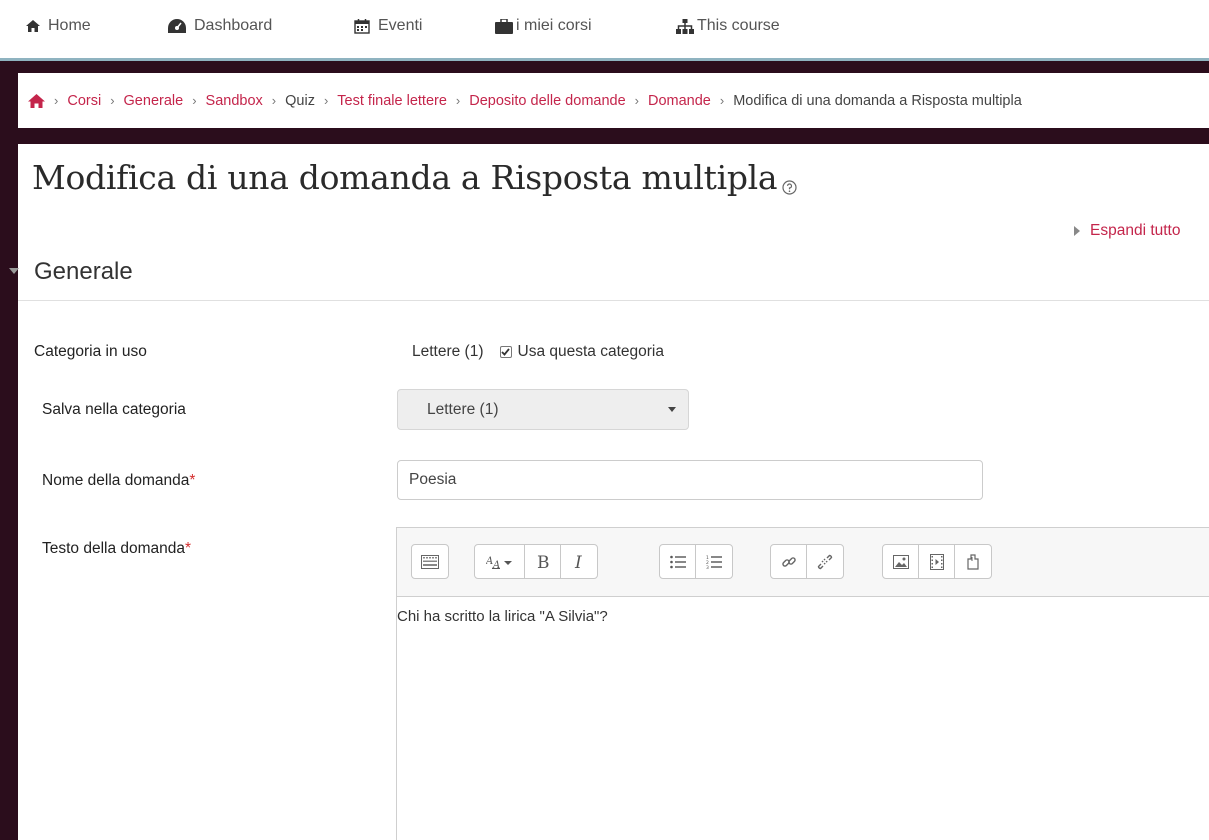 This screenshot has height=840, width=1209. What do you see at coordinates (177, 26) in the screenshot?
I see `dashboard-icon` at bounding box center [177, 26].